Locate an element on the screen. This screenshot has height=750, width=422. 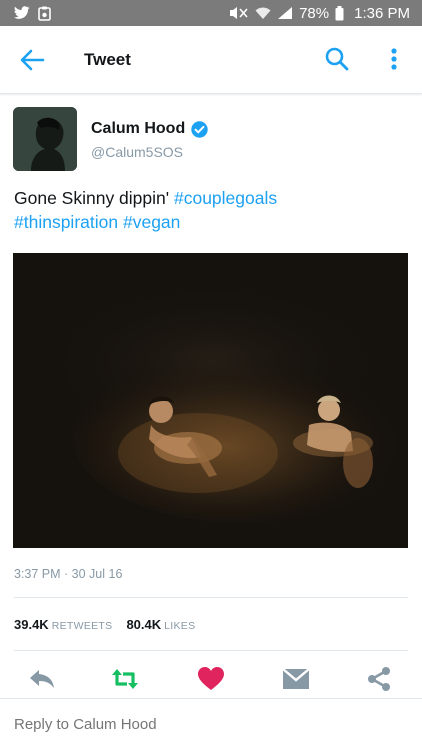
signal-icon is located at coordinates (285, 13).